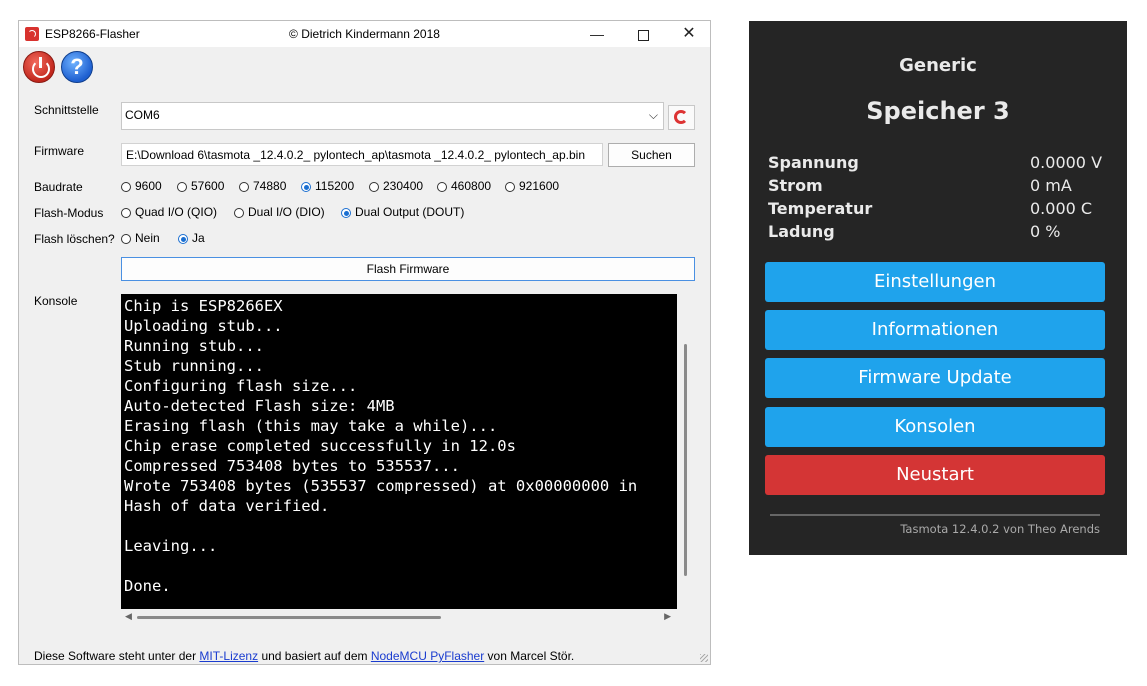  I want to click on firmware-update-button: Firmware Update, so click(935, 378).